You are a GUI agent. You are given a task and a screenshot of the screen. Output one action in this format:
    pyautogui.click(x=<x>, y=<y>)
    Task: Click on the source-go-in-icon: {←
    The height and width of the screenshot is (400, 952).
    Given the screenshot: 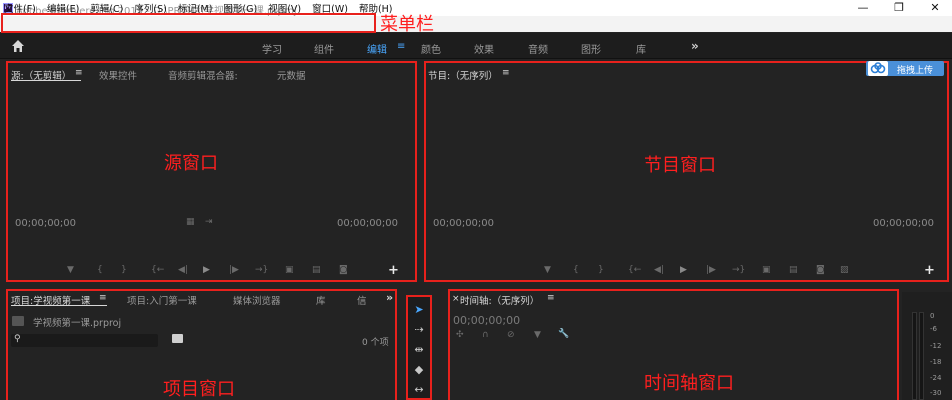 What is the action you would take?
    pyautogui.click(x=157, y=270)
    